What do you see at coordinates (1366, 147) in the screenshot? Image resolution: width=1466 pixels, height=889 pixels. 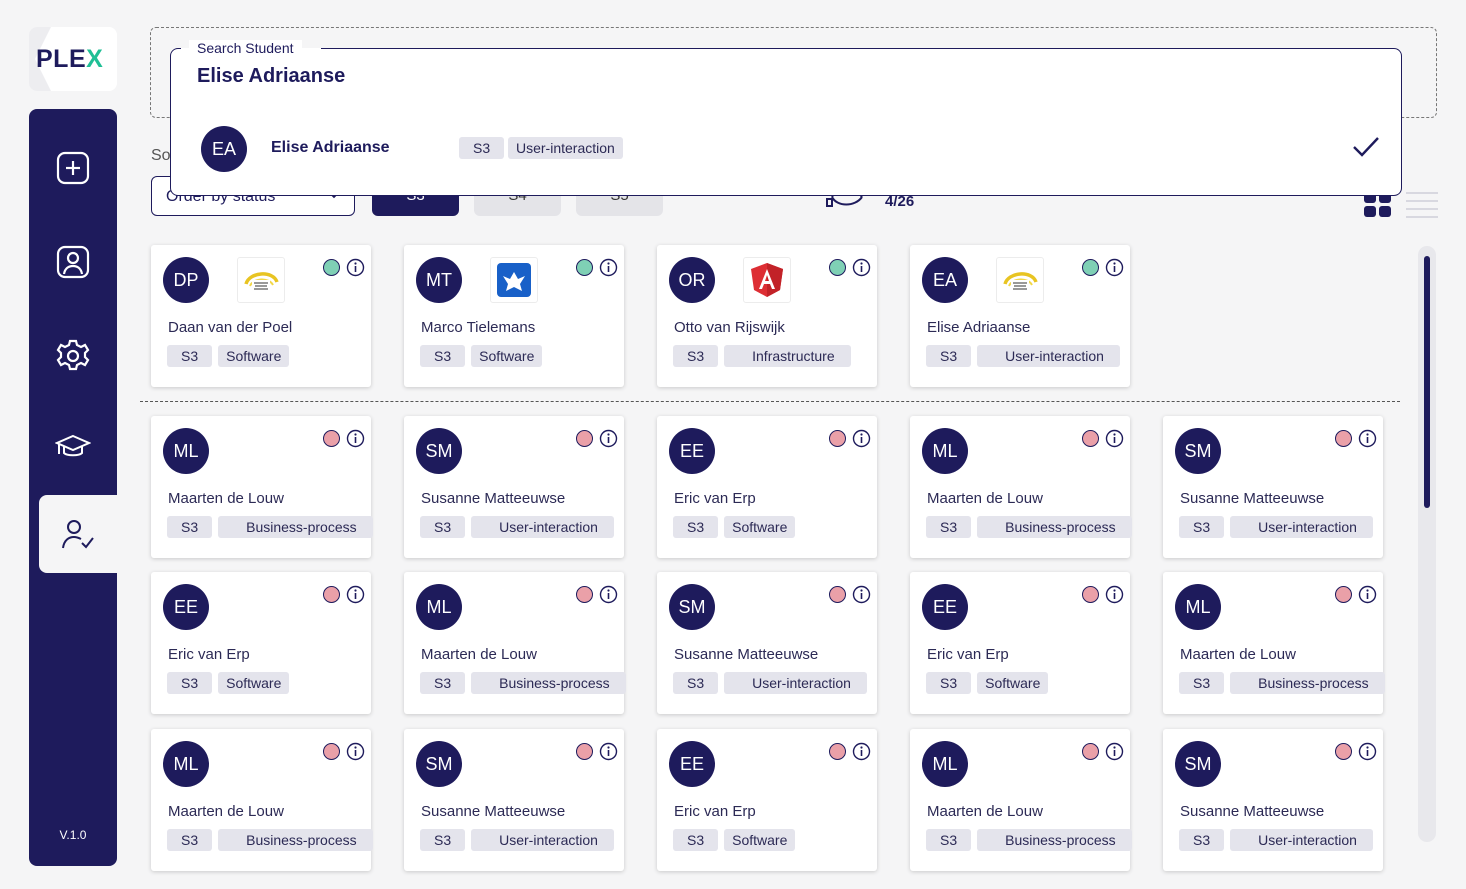 I see `checkmark-icon` at bounding box center [1366, 147].